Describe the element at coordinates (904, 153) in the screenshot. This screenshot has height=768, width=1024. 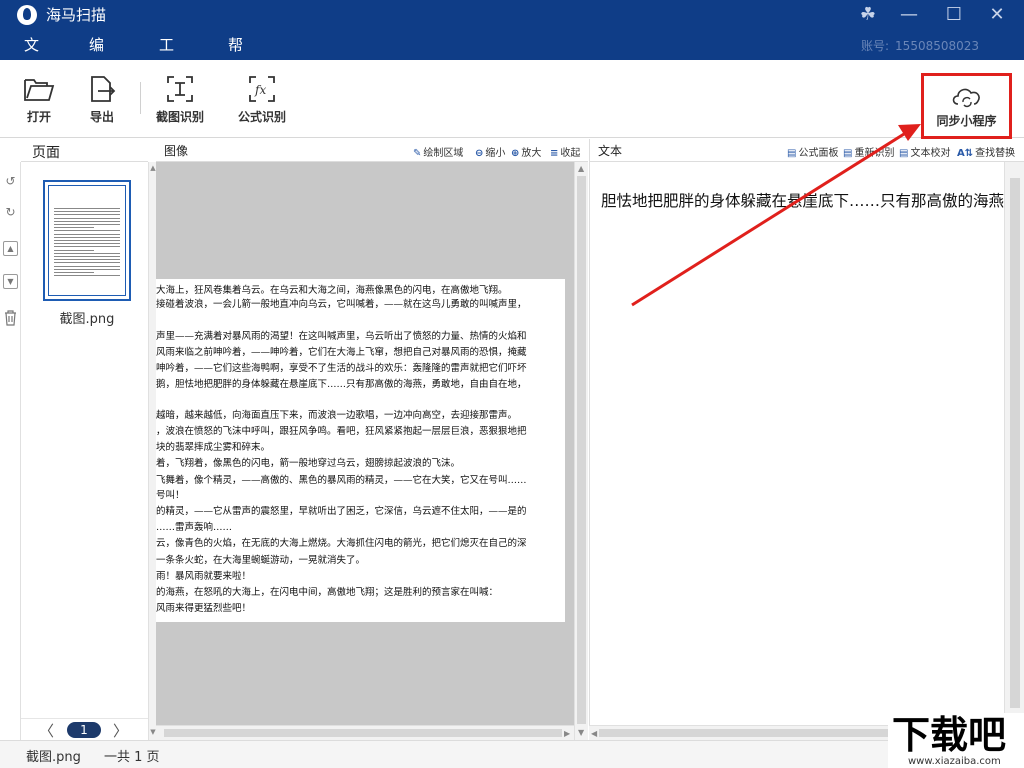
I see `proofread-icon: ▤` at that location.